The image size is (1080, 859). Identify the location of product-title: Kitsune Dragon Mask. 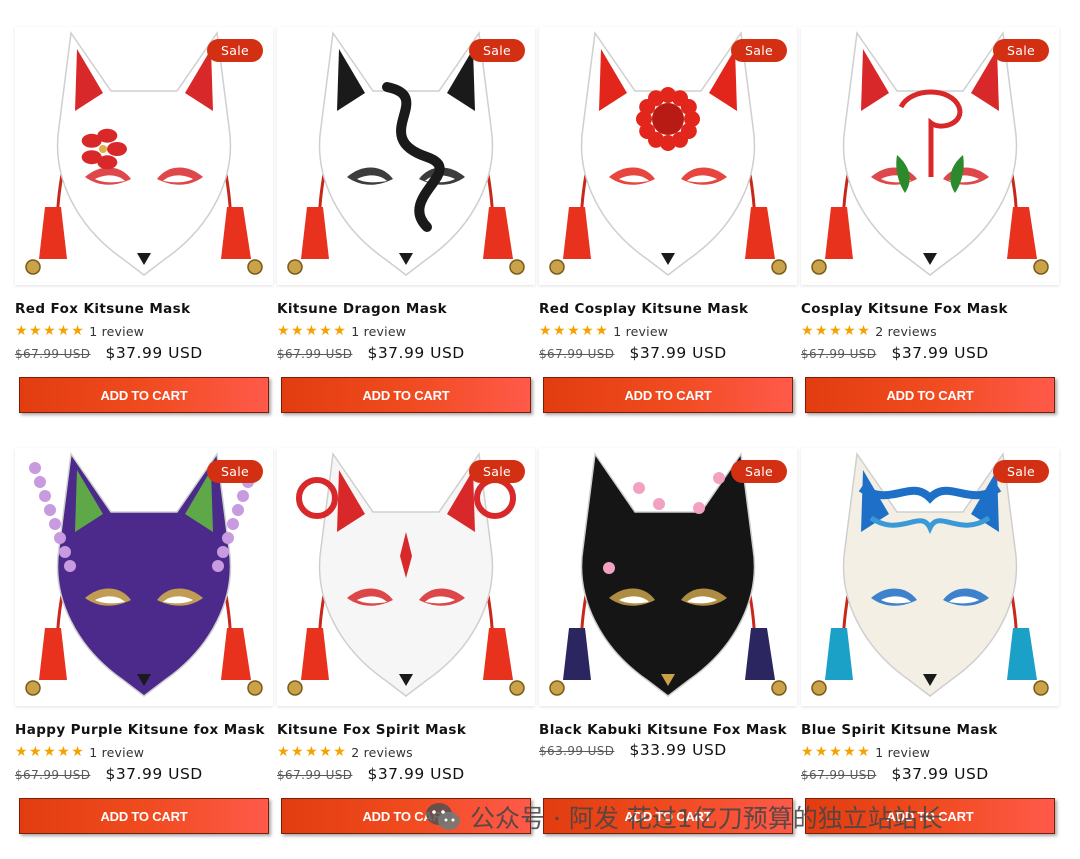
(362, 309).